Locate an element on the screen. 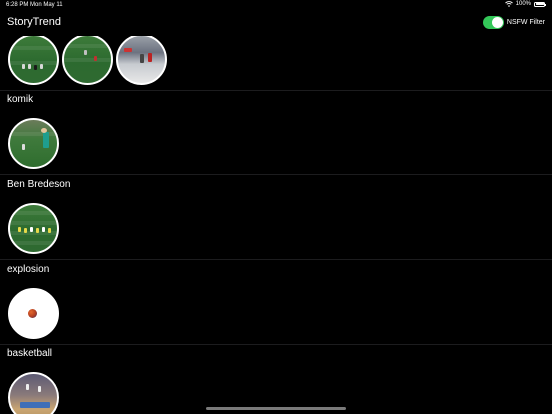  story-thumbnail-basketball-court is located at coordinates (33, 393).